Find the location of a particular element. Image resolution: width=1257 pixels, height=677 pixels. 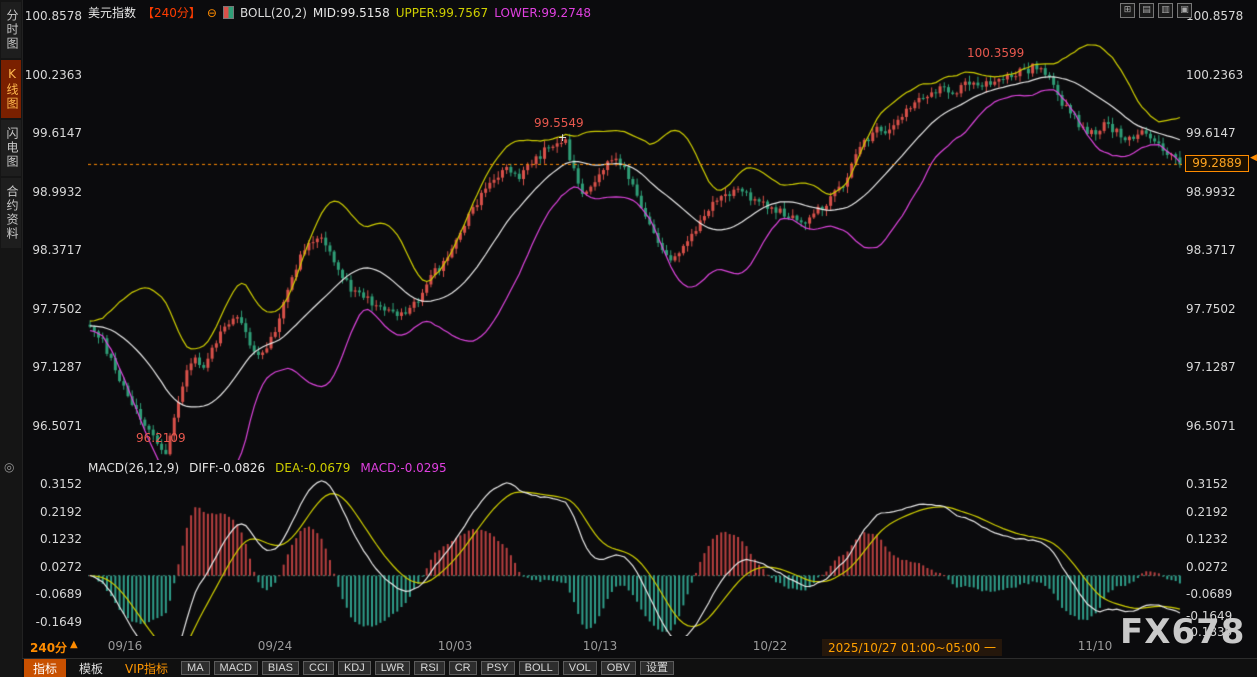

settings-button: 设置 is located at coordinates (657, 668).